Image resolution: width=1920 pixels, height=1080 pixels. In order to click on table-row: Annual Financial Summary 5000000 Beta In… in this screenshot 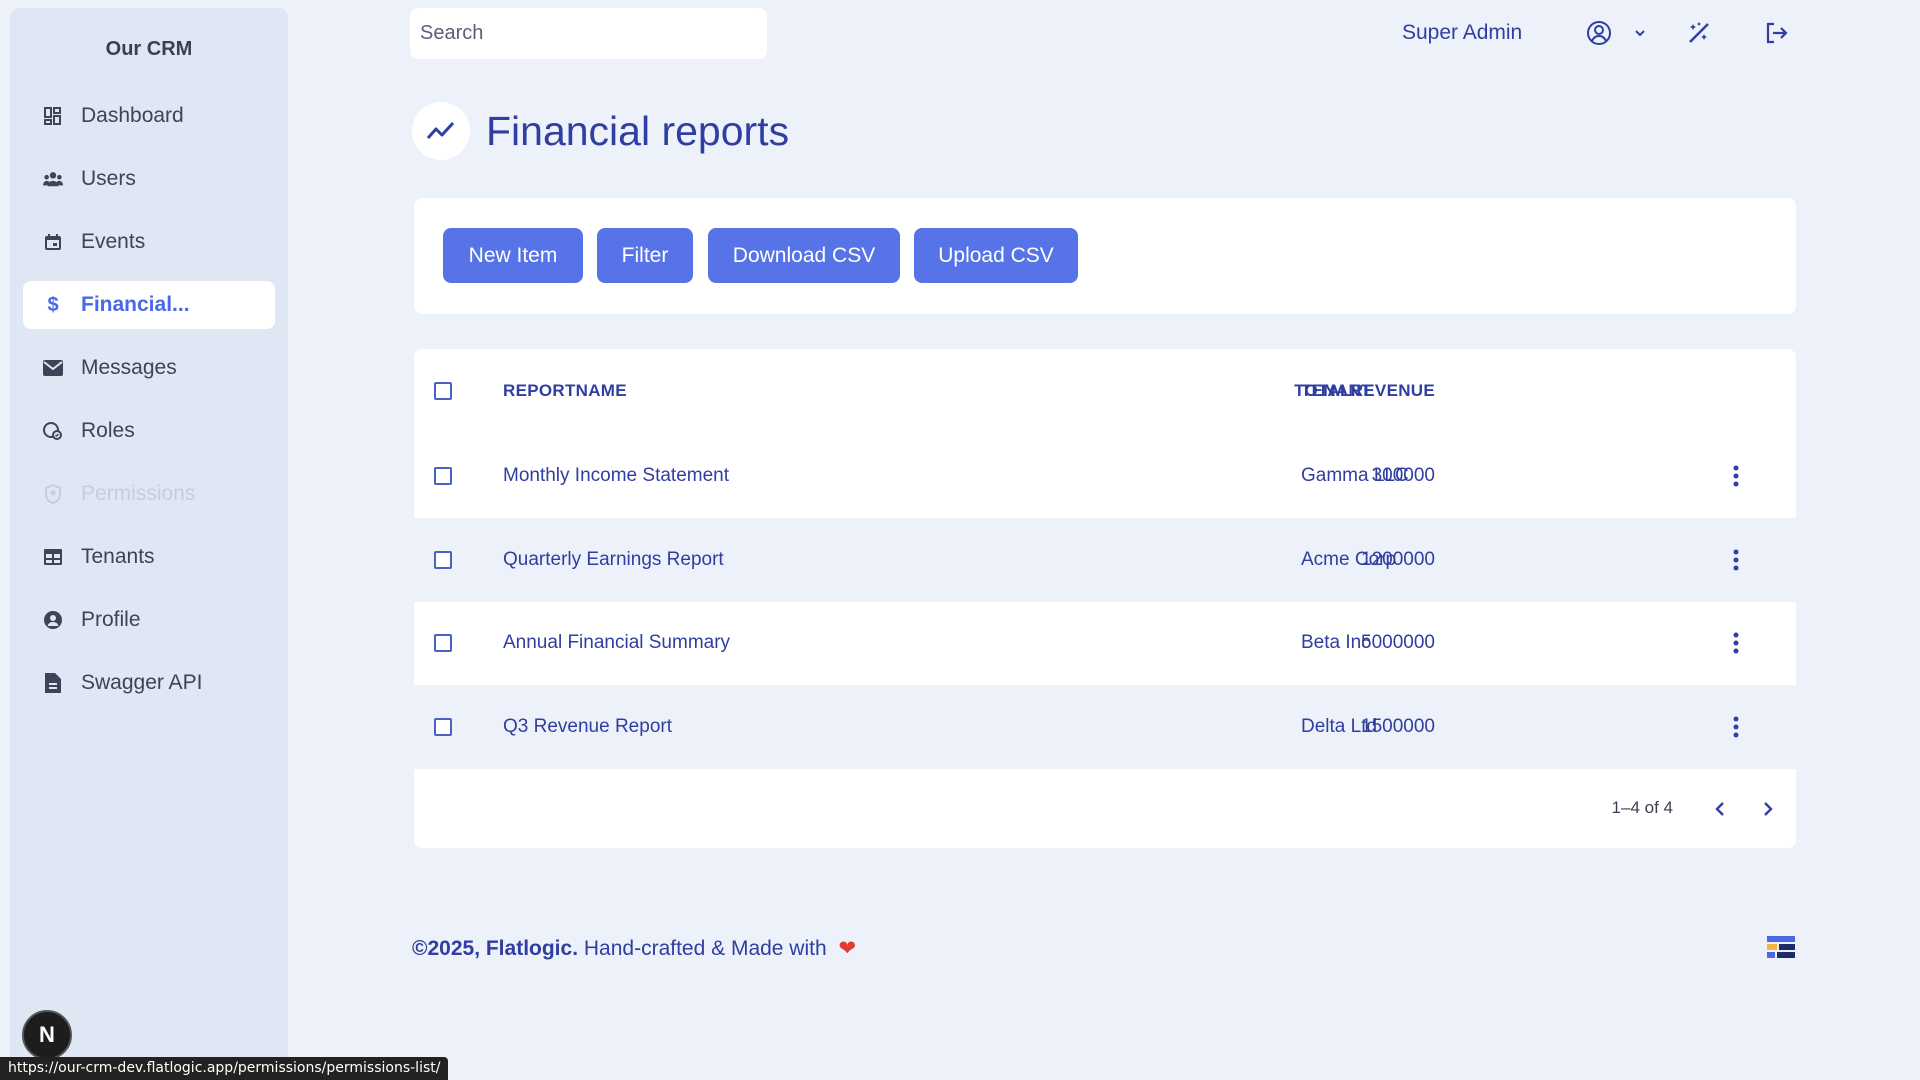, I will do `click(1105, 643)`.